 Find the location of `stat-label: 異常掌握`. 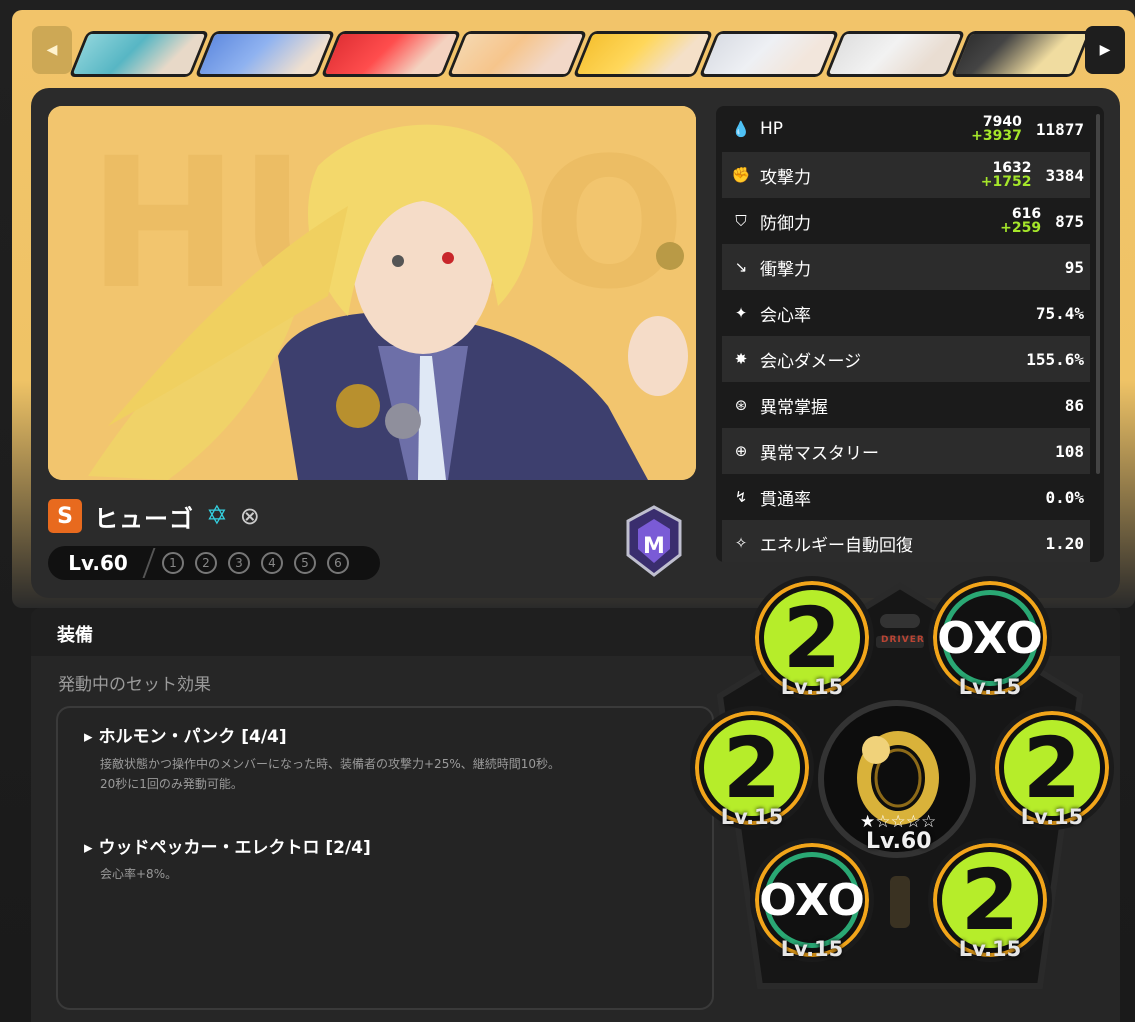

stat-label: 異常掌握 is located at coordinates (794, 407).